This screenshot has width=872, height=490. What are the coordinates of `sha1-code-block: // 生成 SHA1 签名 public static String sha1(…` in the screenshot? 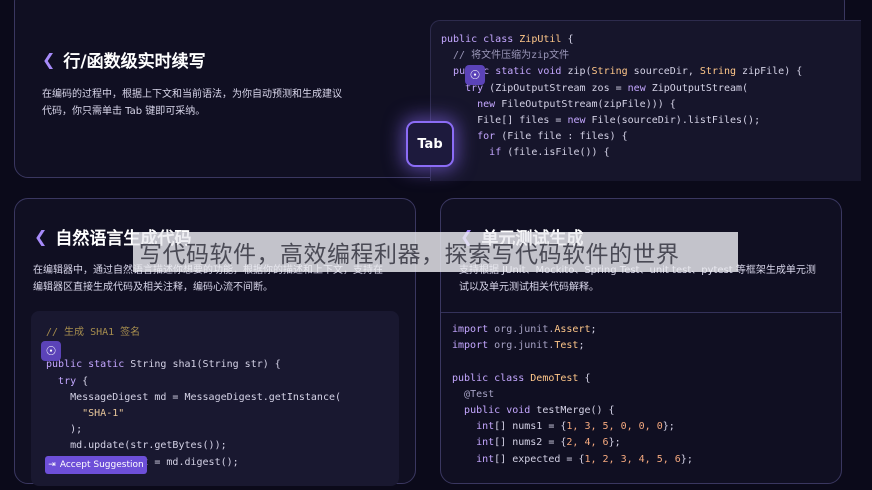 It's located at (193, 398).